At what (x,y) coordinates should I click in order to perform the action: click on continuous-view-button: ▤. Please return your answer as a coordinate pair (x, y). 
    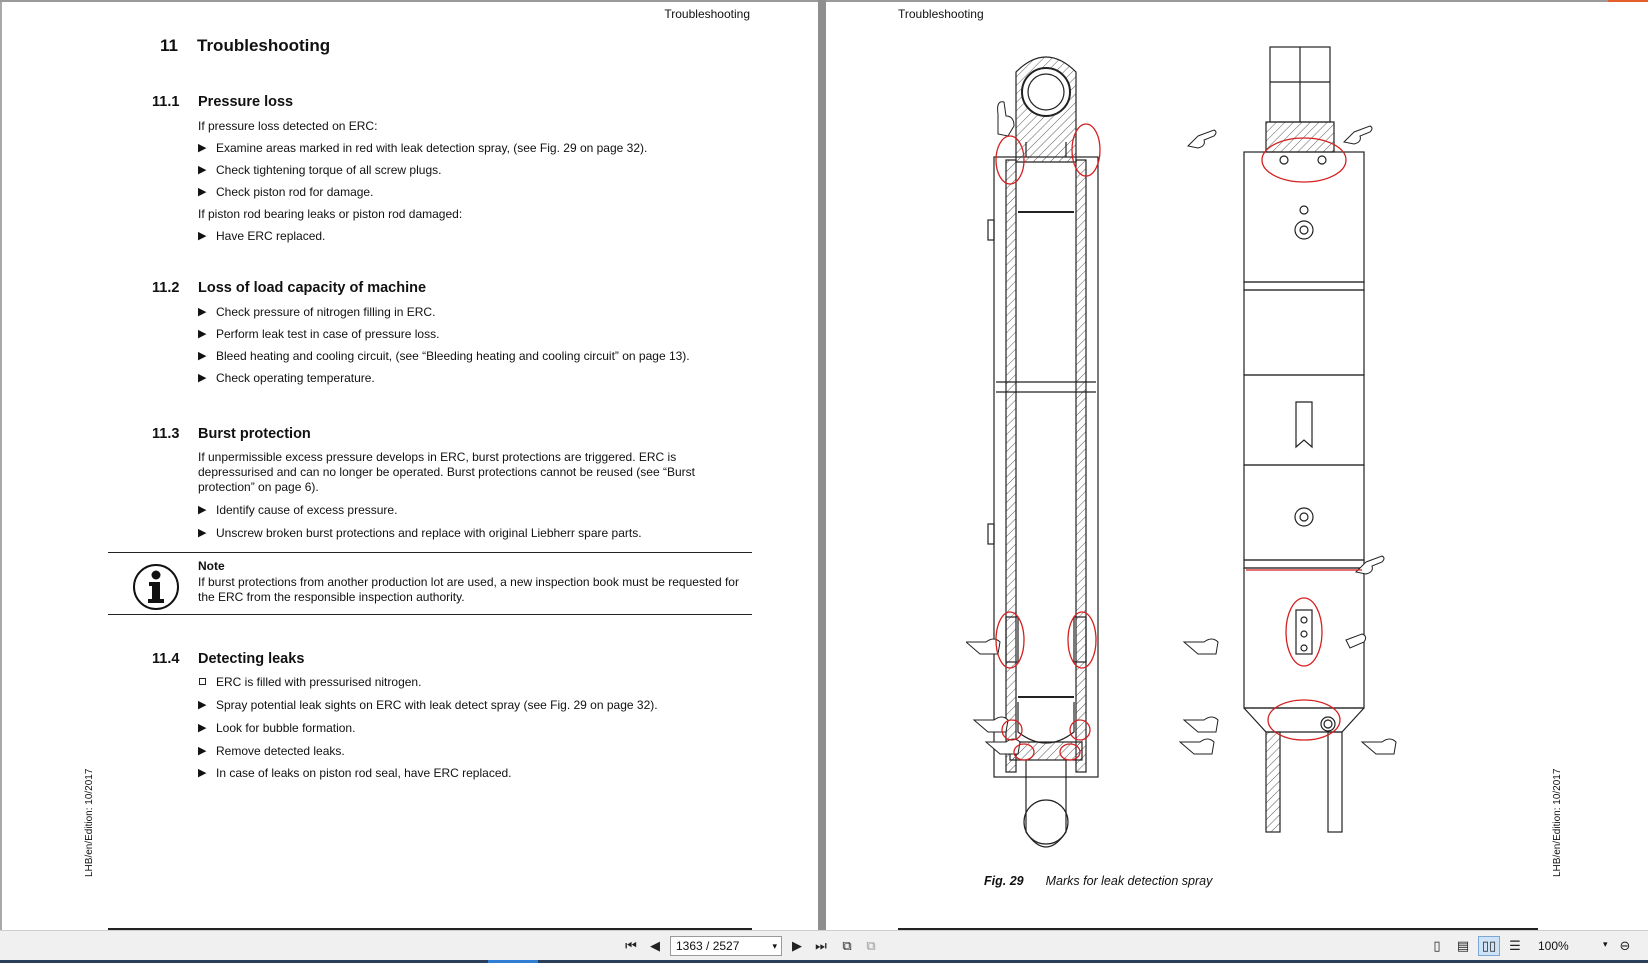
    Looking at the image, I should click on (1463, 946).